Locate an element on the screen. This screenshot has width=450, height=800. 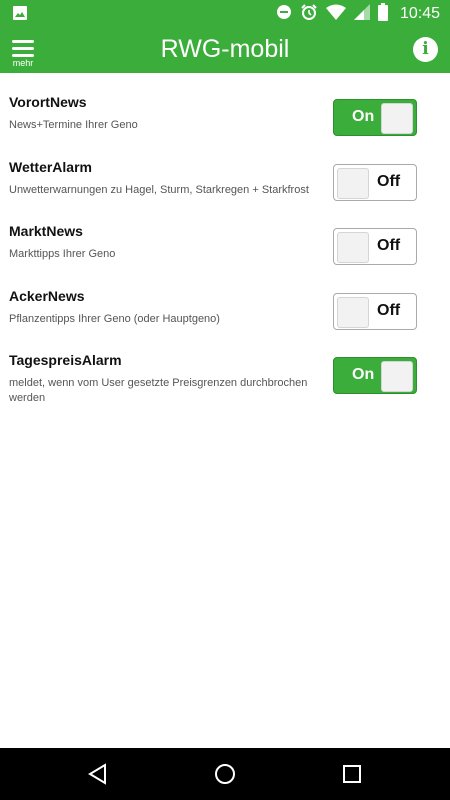
wifi-icon is located at coordinates (335, 14).